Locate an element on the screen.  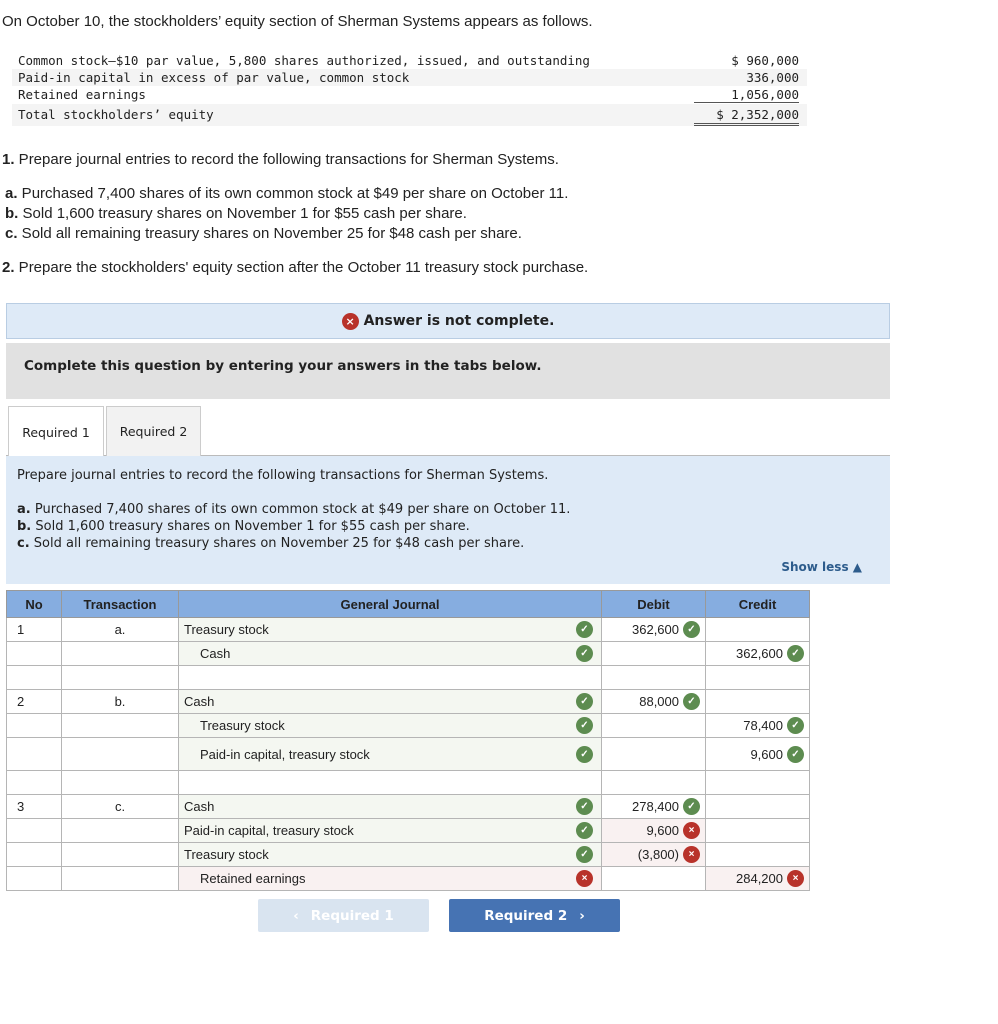
credit-input: 362,600 ✓ is located at coordinates (757, 653).